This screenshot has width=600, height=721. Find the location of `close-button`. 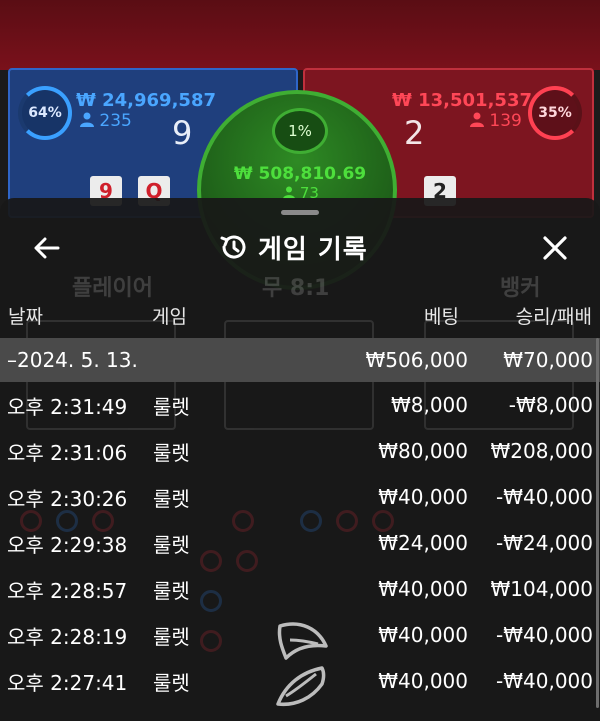

close-button is located at coordinates (555, 248).